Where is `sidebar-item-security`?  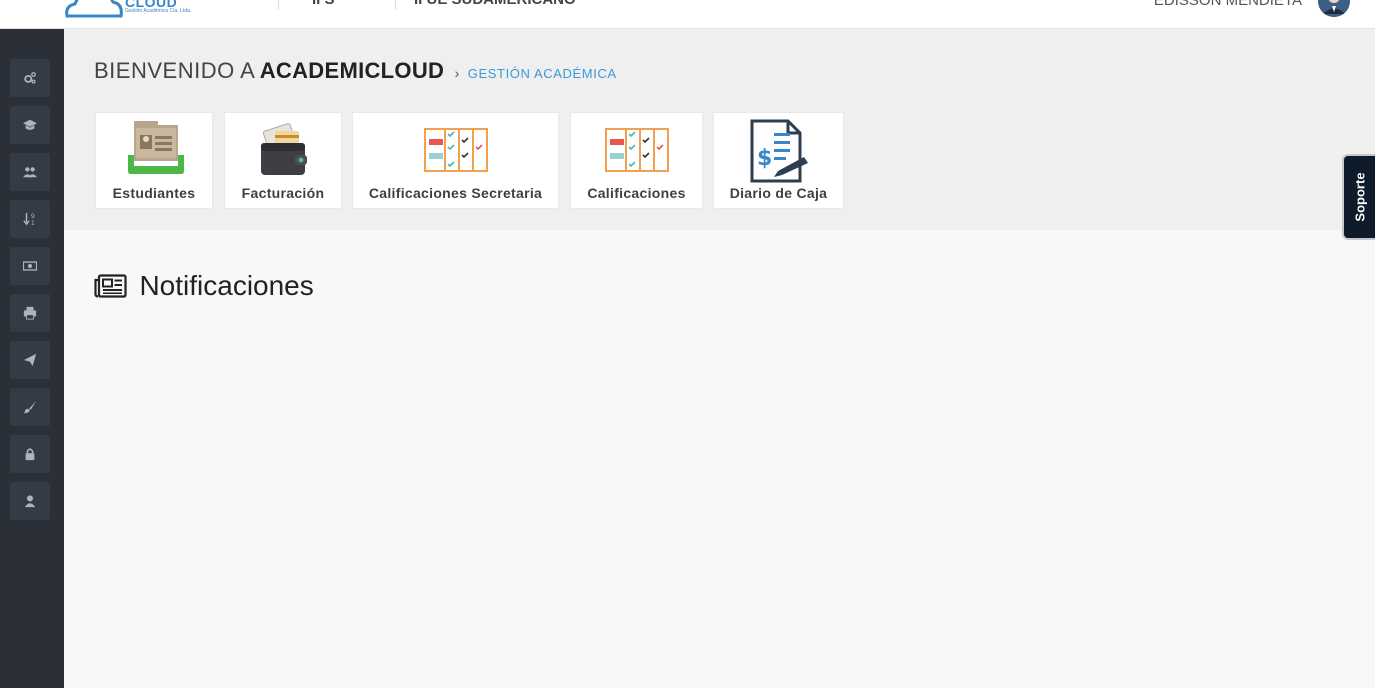 sidebar-item-security is located at coordinates (30, 454).